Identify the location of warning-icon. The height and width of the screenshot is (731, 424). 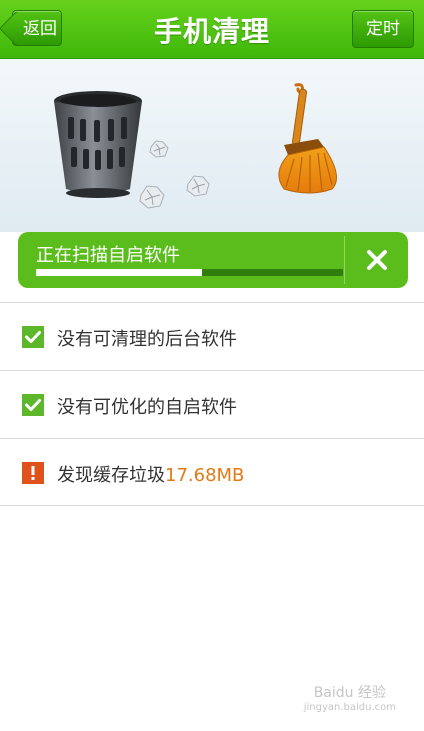
(33, 473).